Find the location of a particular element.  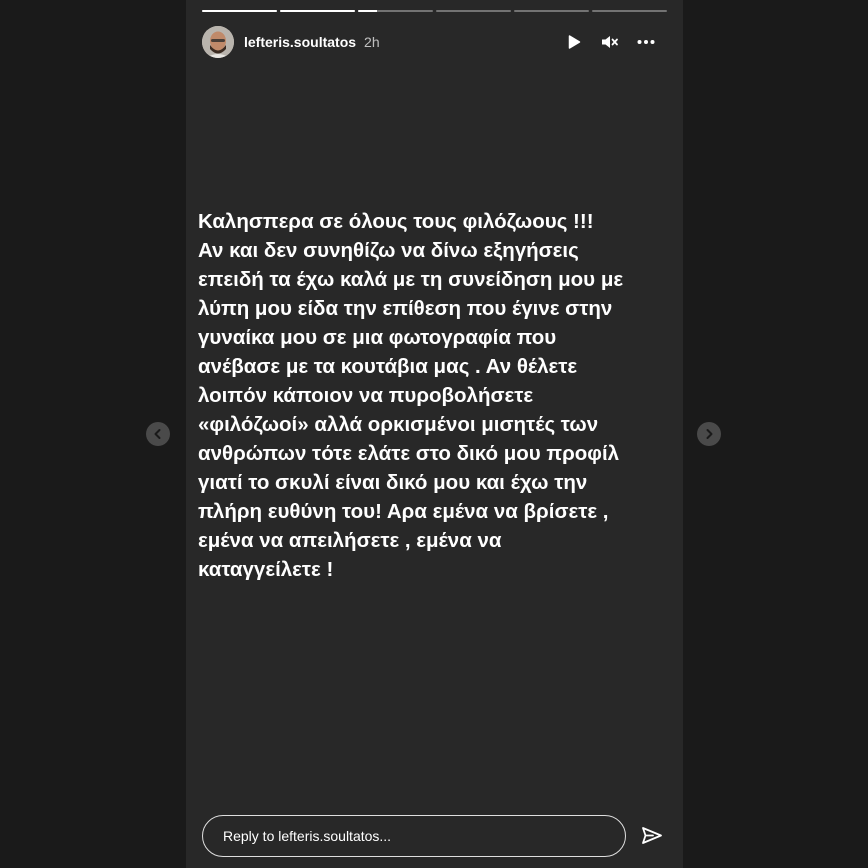

previous-story-button is located at coordinates (158, 434).